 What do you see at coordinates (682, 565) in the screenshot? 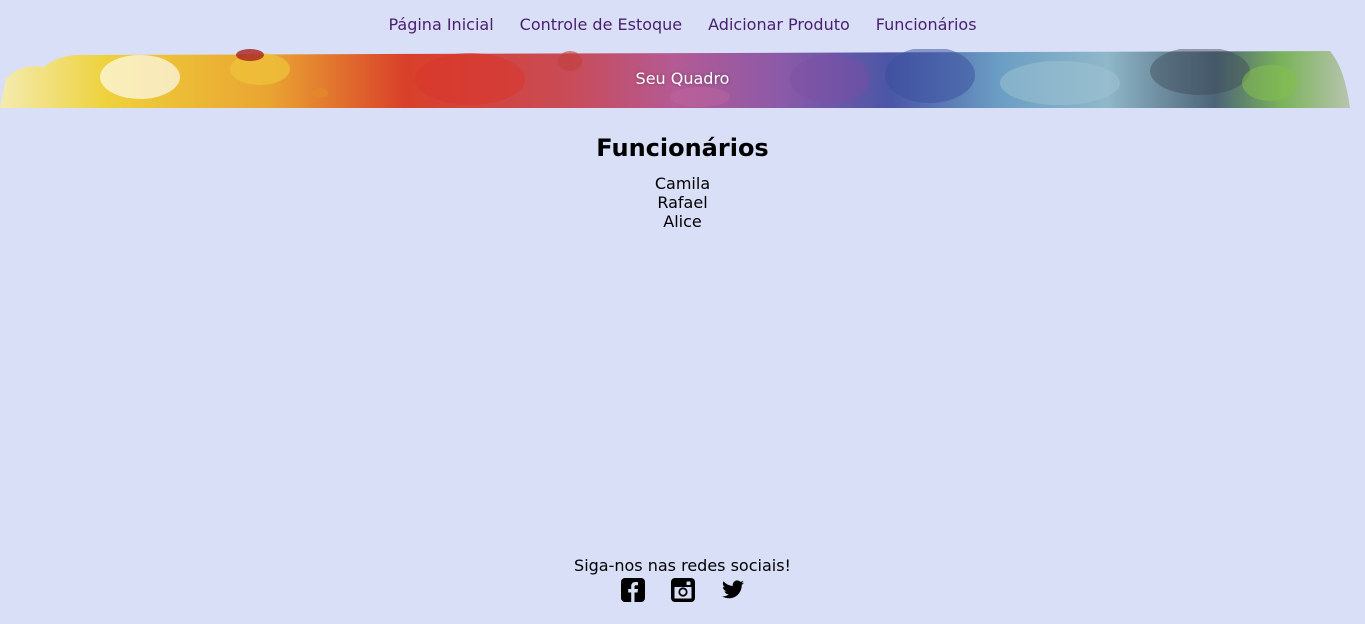
I see `footer-text: Siga-nos nas redes sociais!` at bounding box center [682, 565].